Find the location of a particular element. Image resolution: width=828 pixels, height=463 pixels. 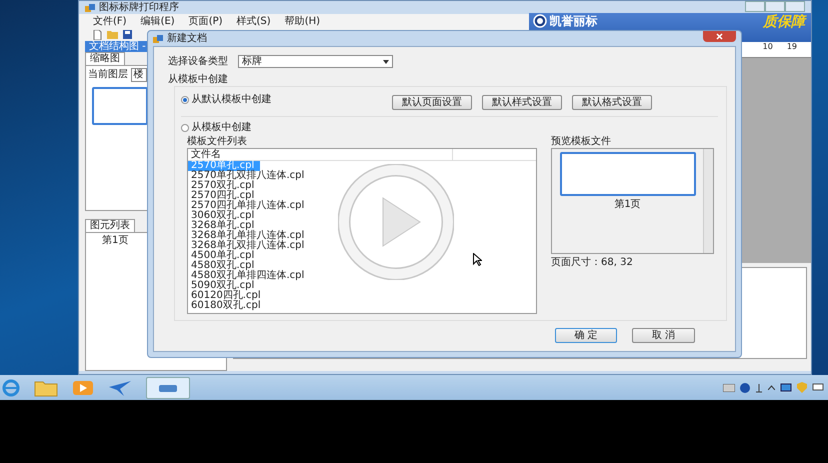

panel-tab: 图元列表 is located at coordinates (110, 225).